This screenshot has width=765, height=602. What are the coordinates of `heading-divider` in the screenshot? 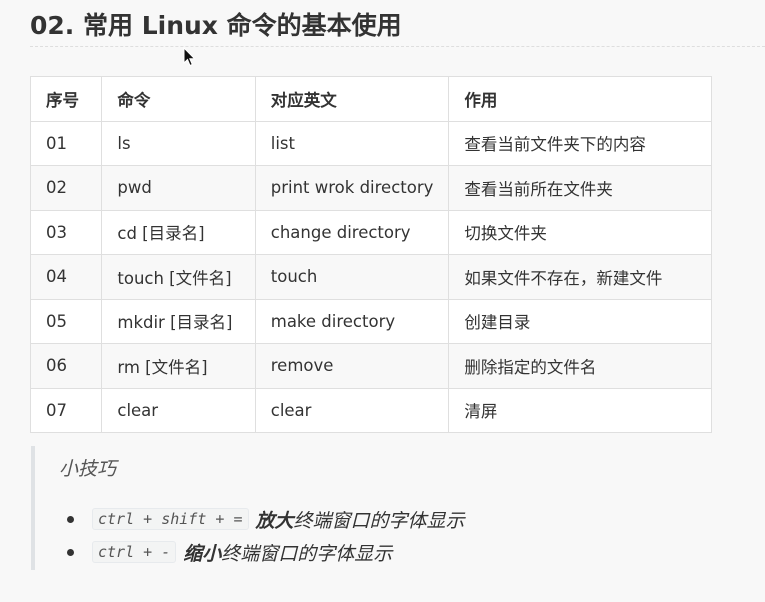 It's located at (397, 46).